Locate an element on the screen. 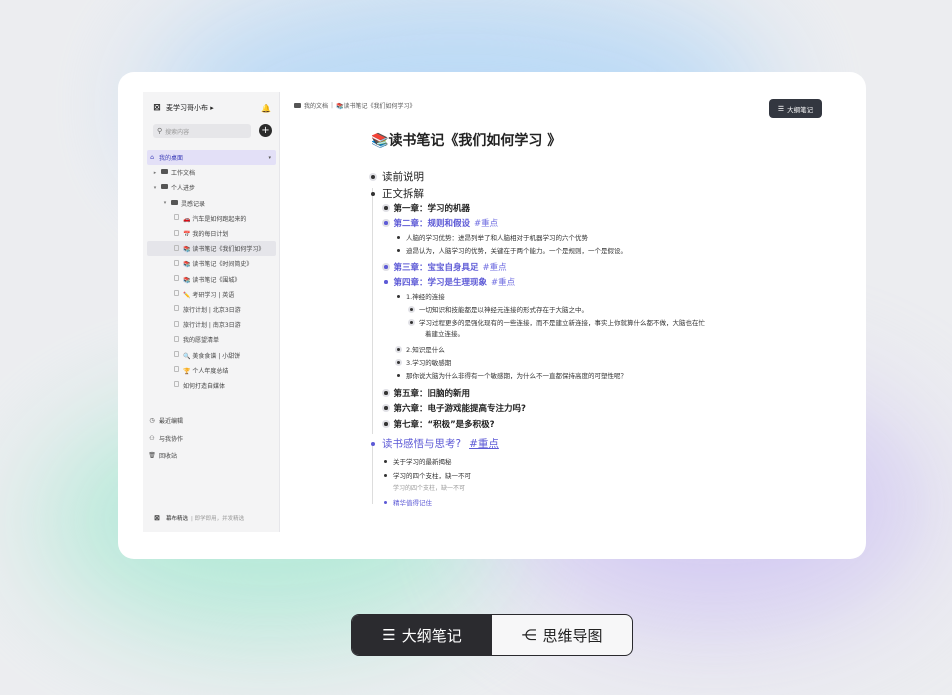 This screenshot has height=695, width=952. outline-node: 第五章：旧脑的新用 is located at coordinates (427, 393).